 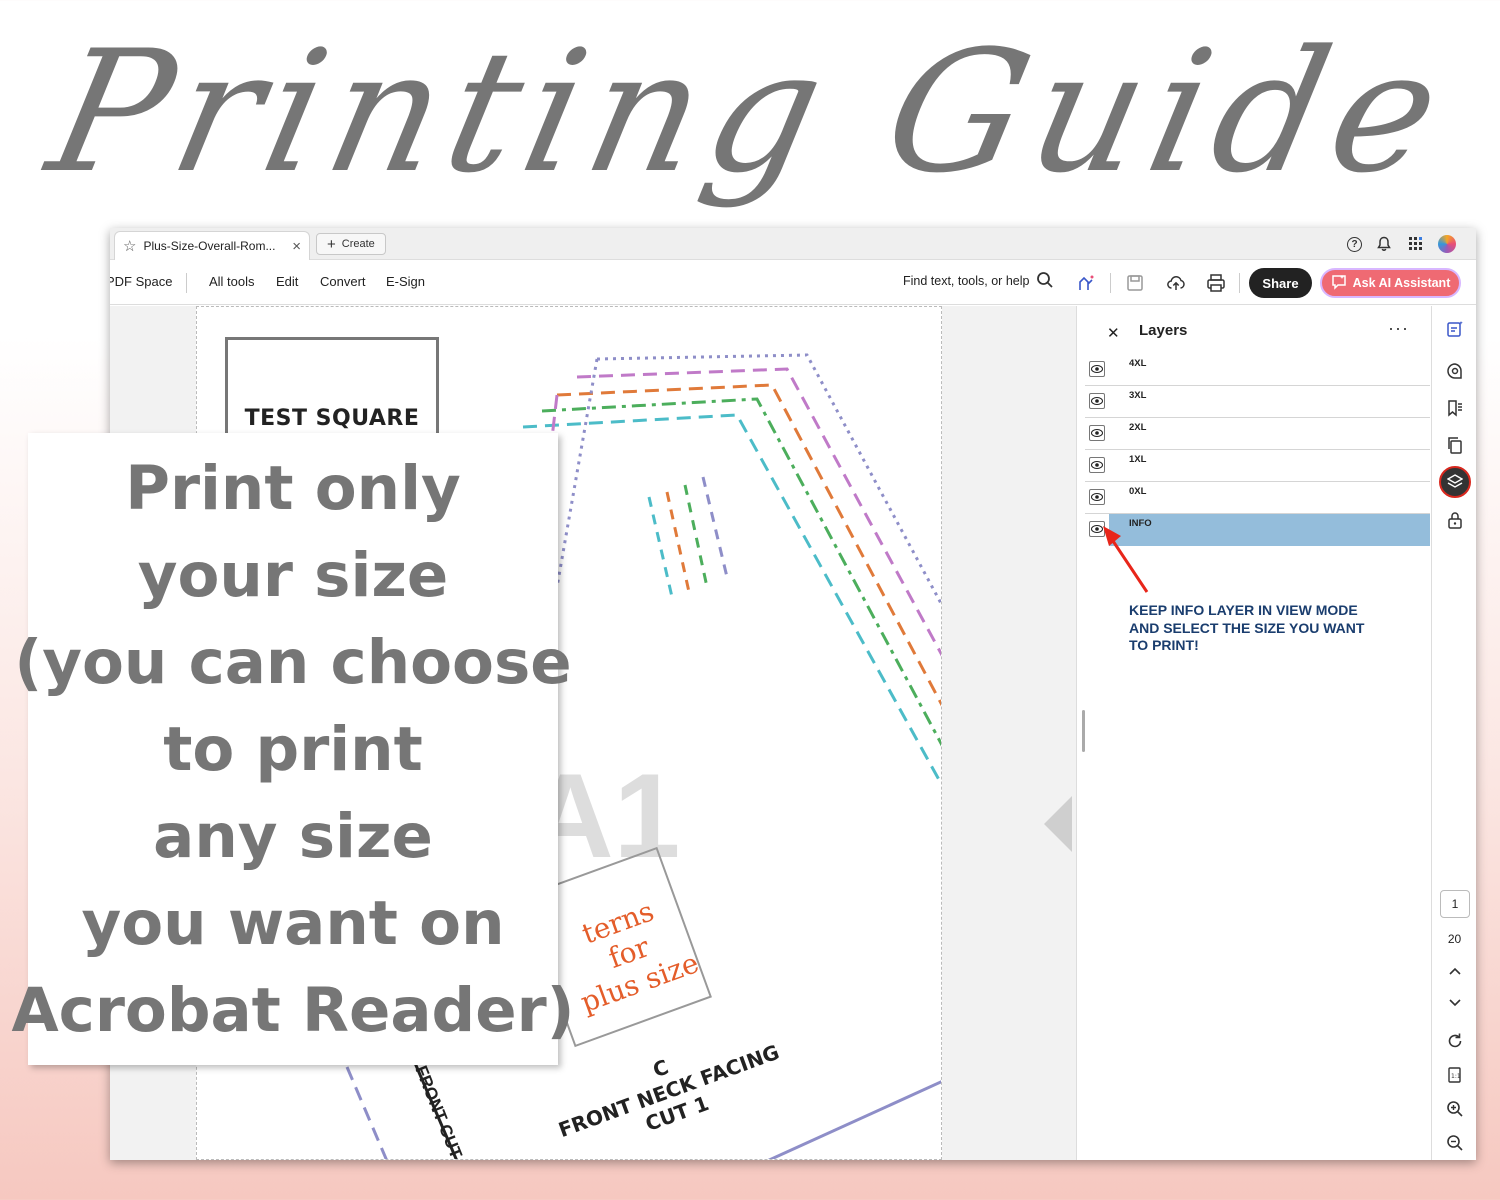 What do you see at coordinates (1455, 1003) in the screenshot?
I see `chevron-down-icon` at bounding box center [1455, 1003].